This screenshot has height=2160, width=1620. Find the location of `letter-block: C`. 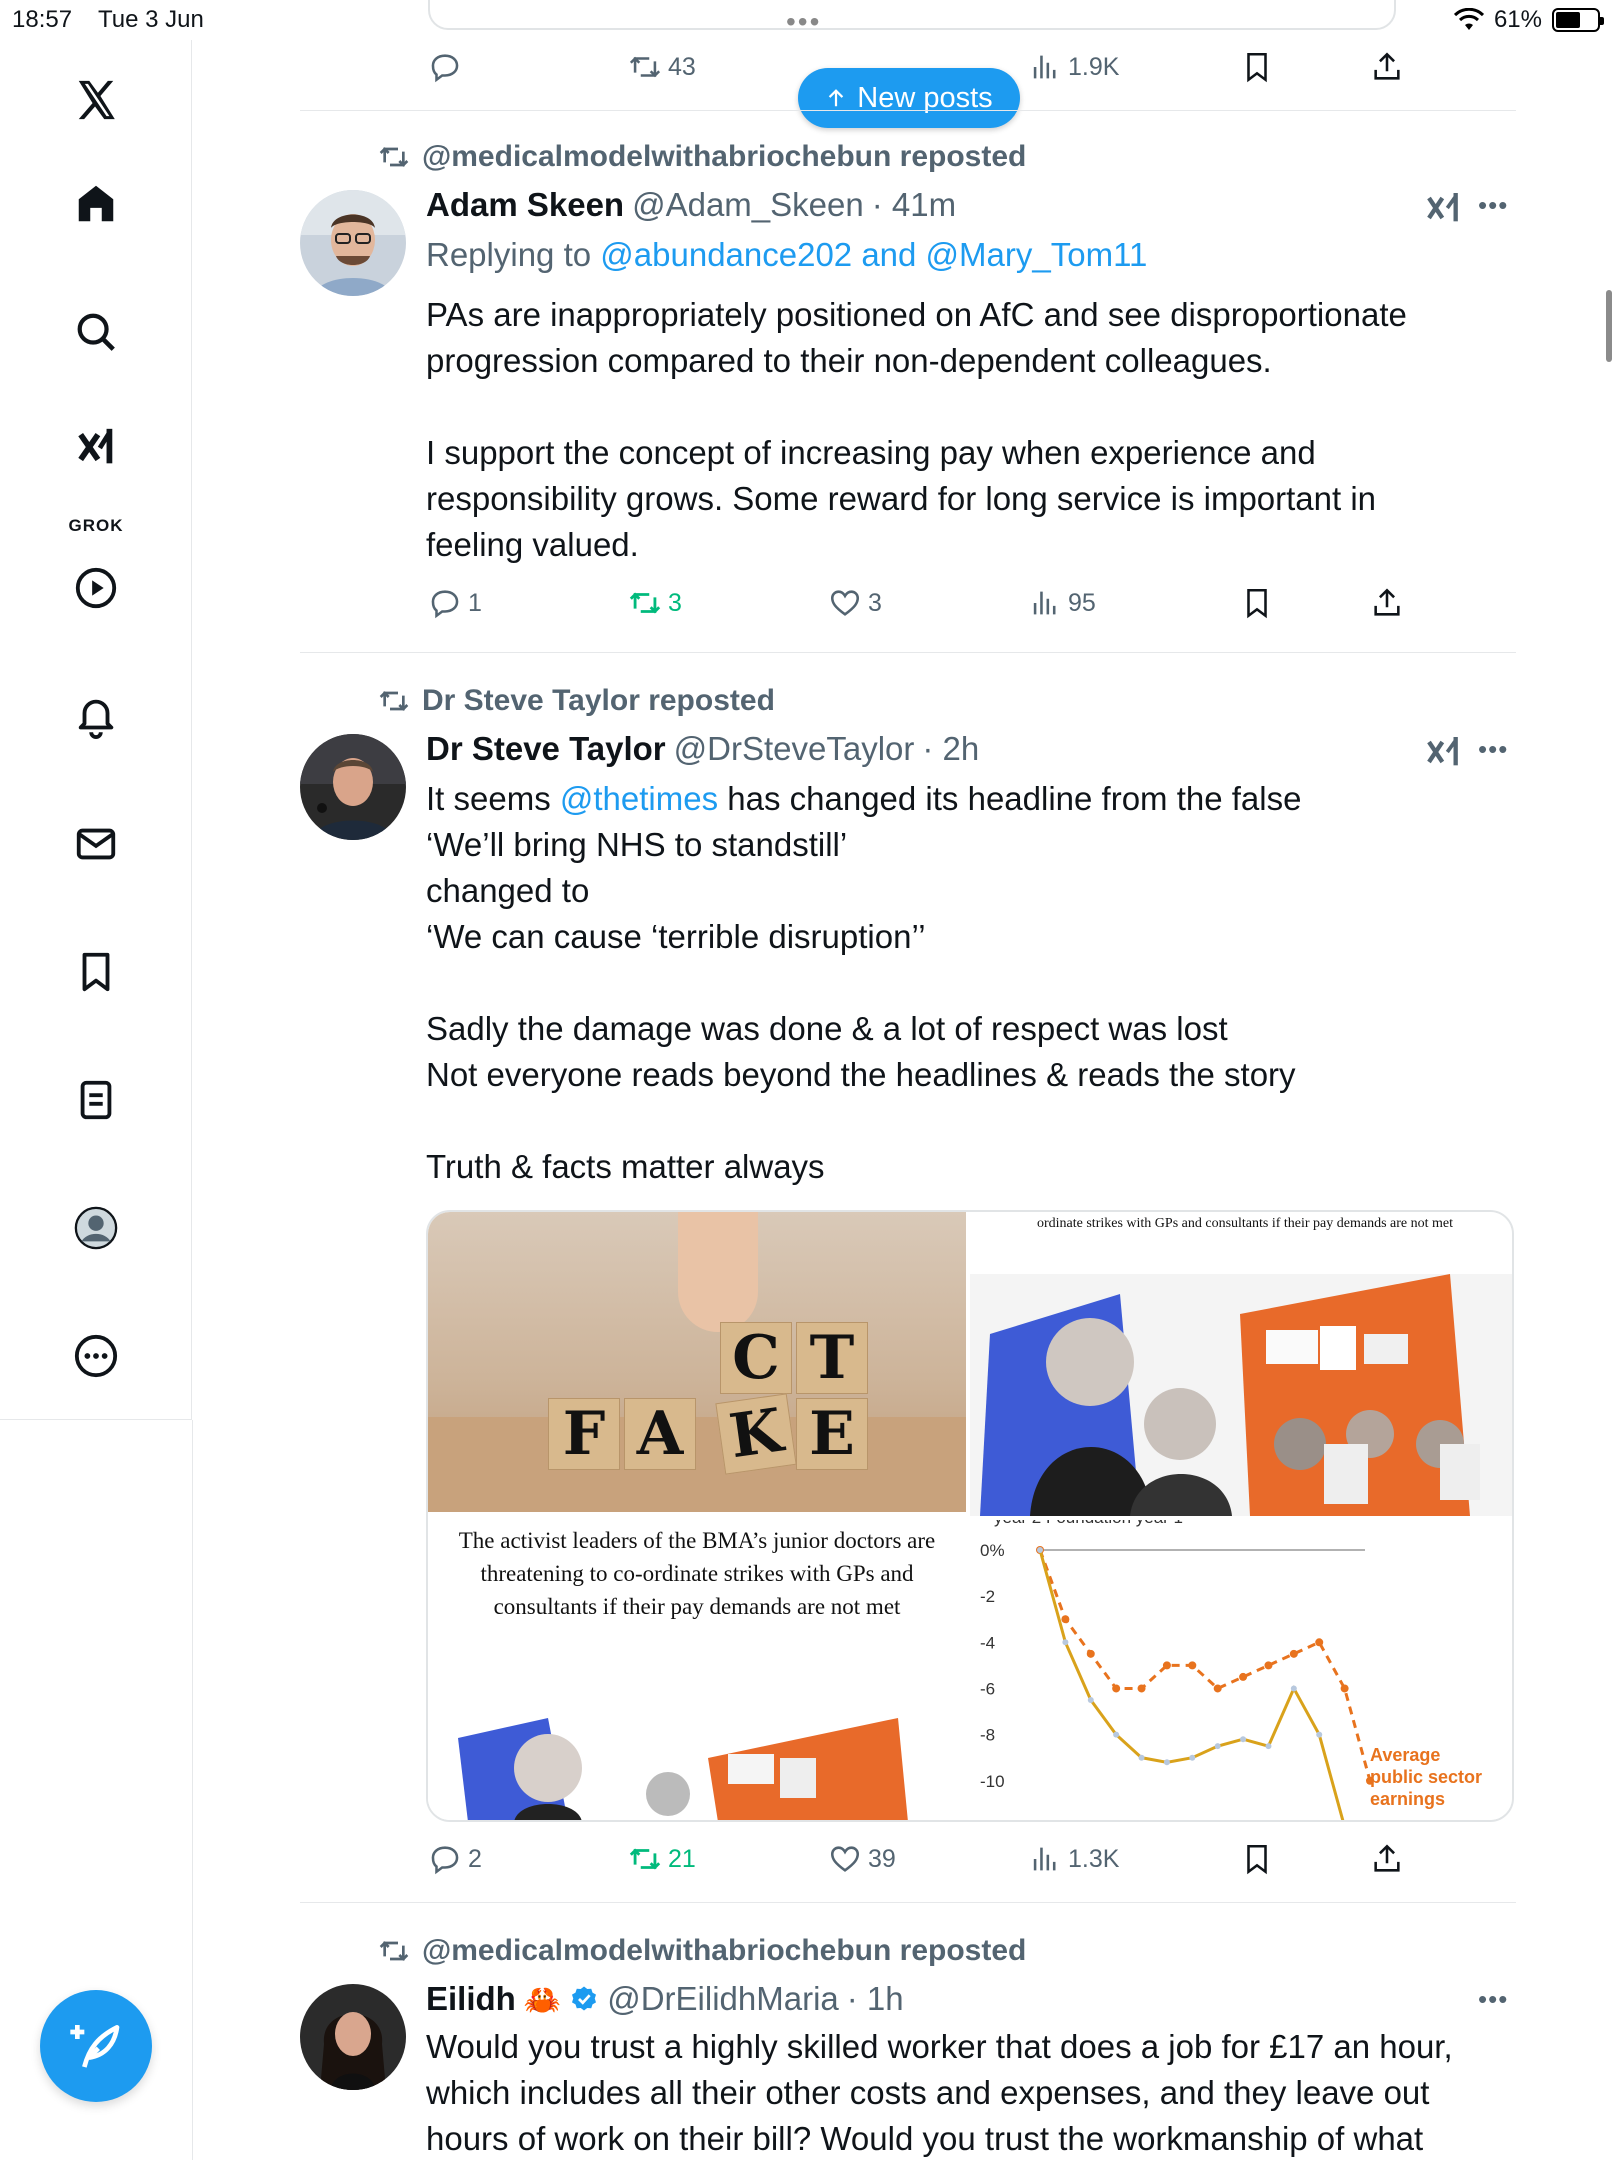

letter-block: C is located at coordinates (756, 1358).